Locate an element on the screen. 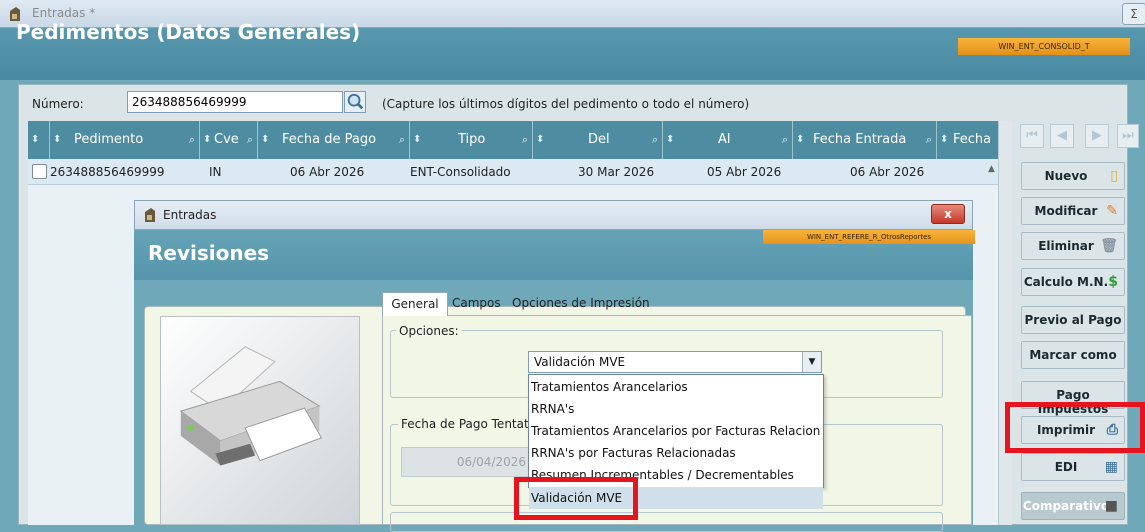 The image size is (1145, 532). column-header-pedimento: ⬍ Pedimento ⌕ is located at coordinates (125, 140).